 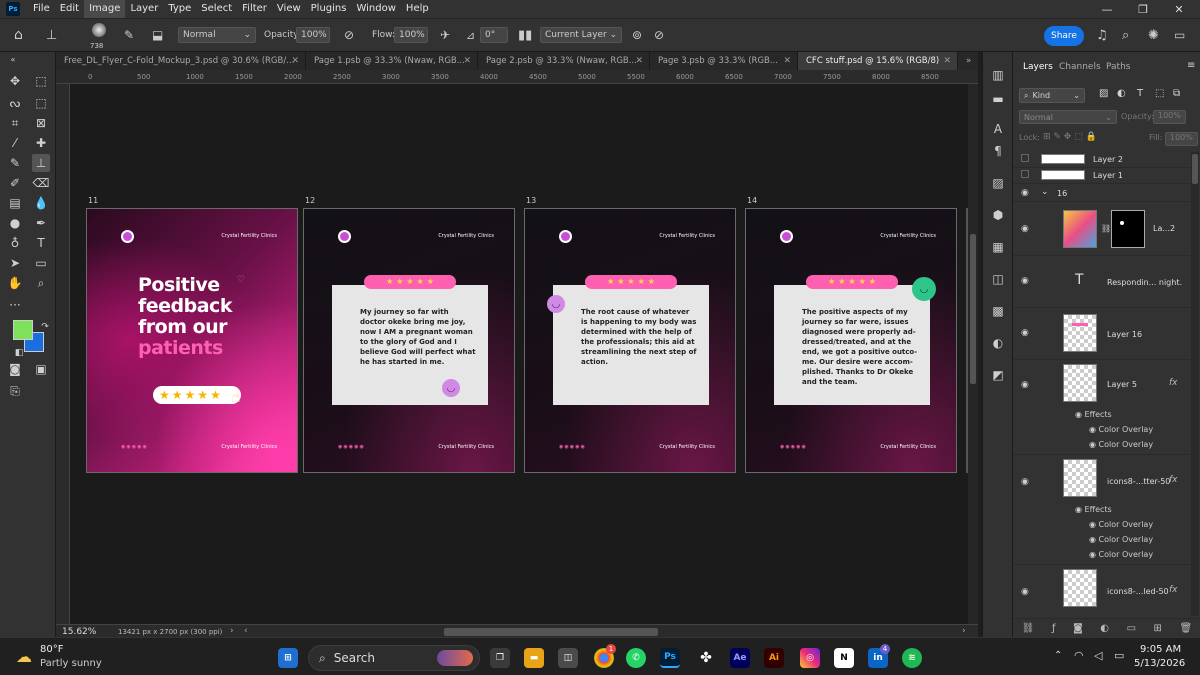 I want to click on swap-colors-icon: ↷, so click(x=45, y=327).